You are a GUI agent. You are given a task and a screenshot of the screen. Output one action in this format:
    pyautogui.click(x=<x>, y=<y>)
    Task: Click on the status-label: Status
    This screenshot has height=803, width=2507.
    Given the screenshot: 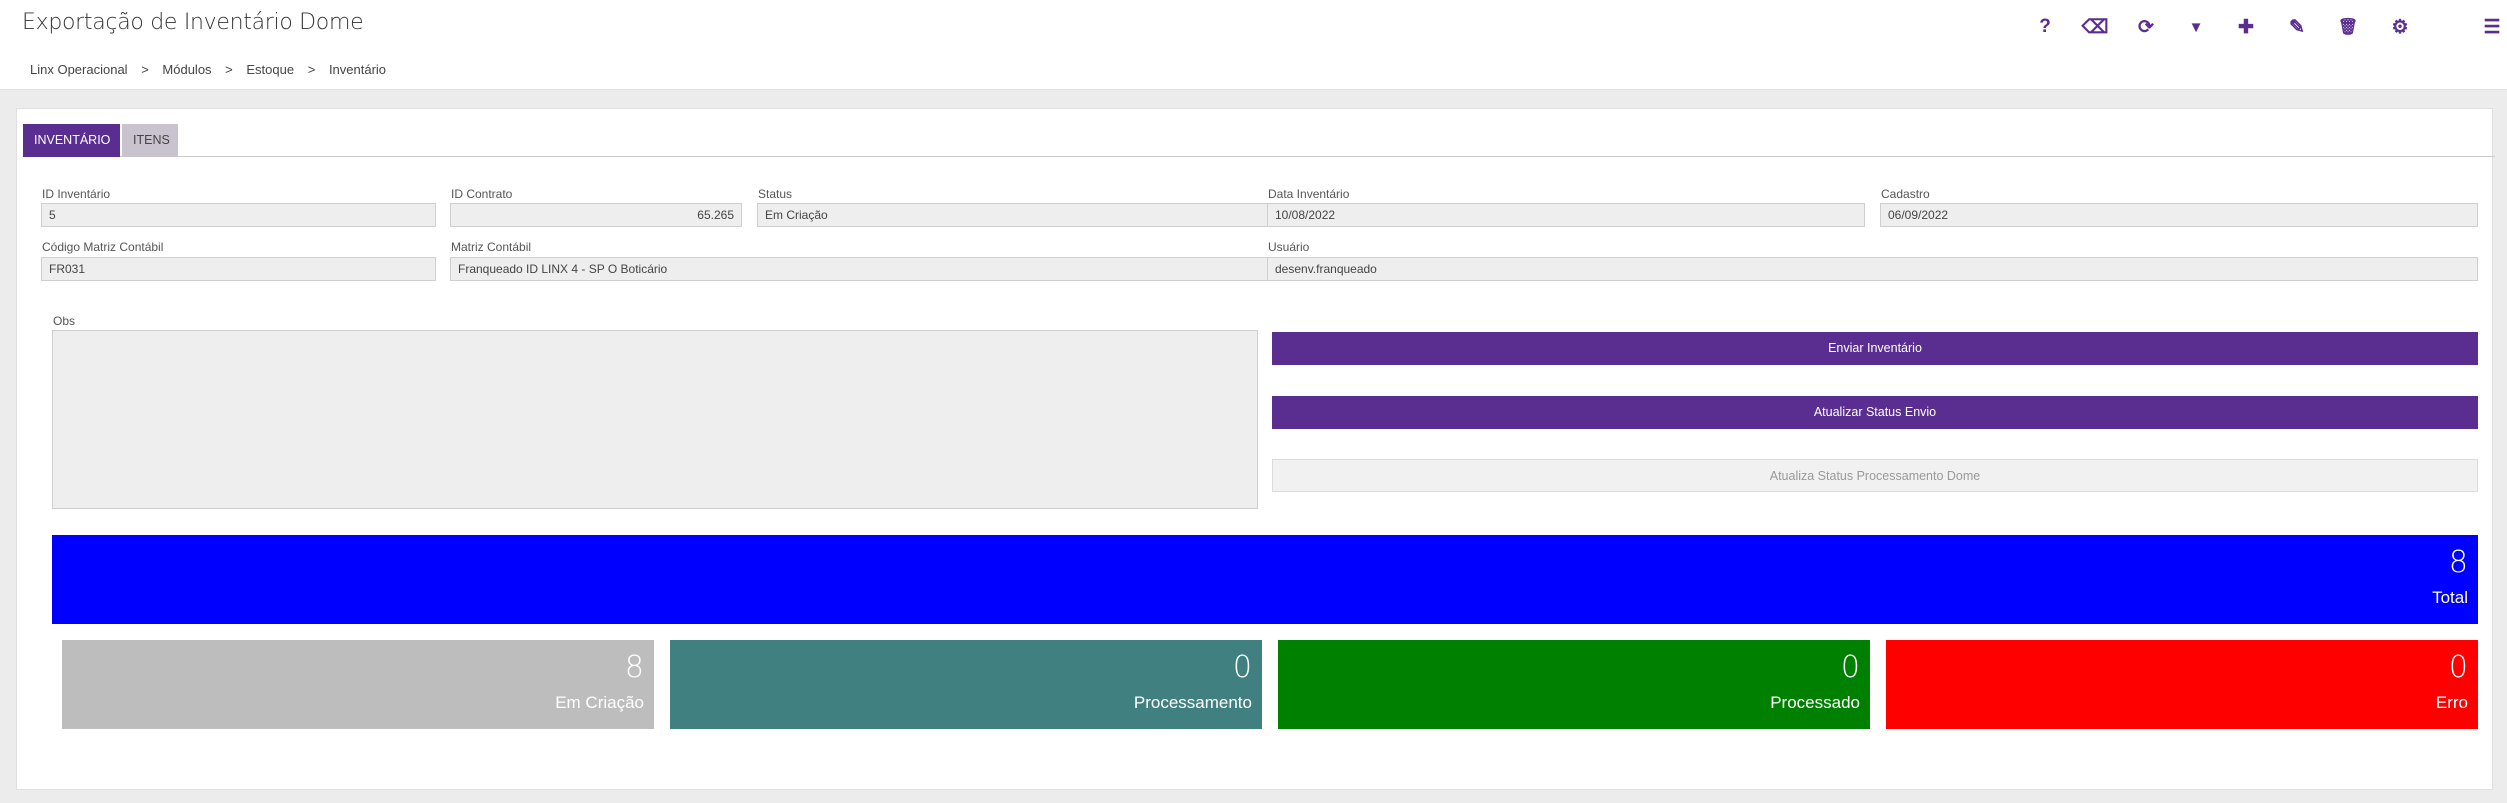 What is the action you would take?
    pyautogui.click(x=775, y=194)
    